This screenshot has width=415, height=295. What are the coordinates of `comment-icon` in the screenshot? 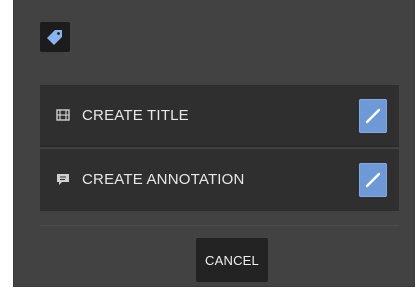 It's located at (63, 179).